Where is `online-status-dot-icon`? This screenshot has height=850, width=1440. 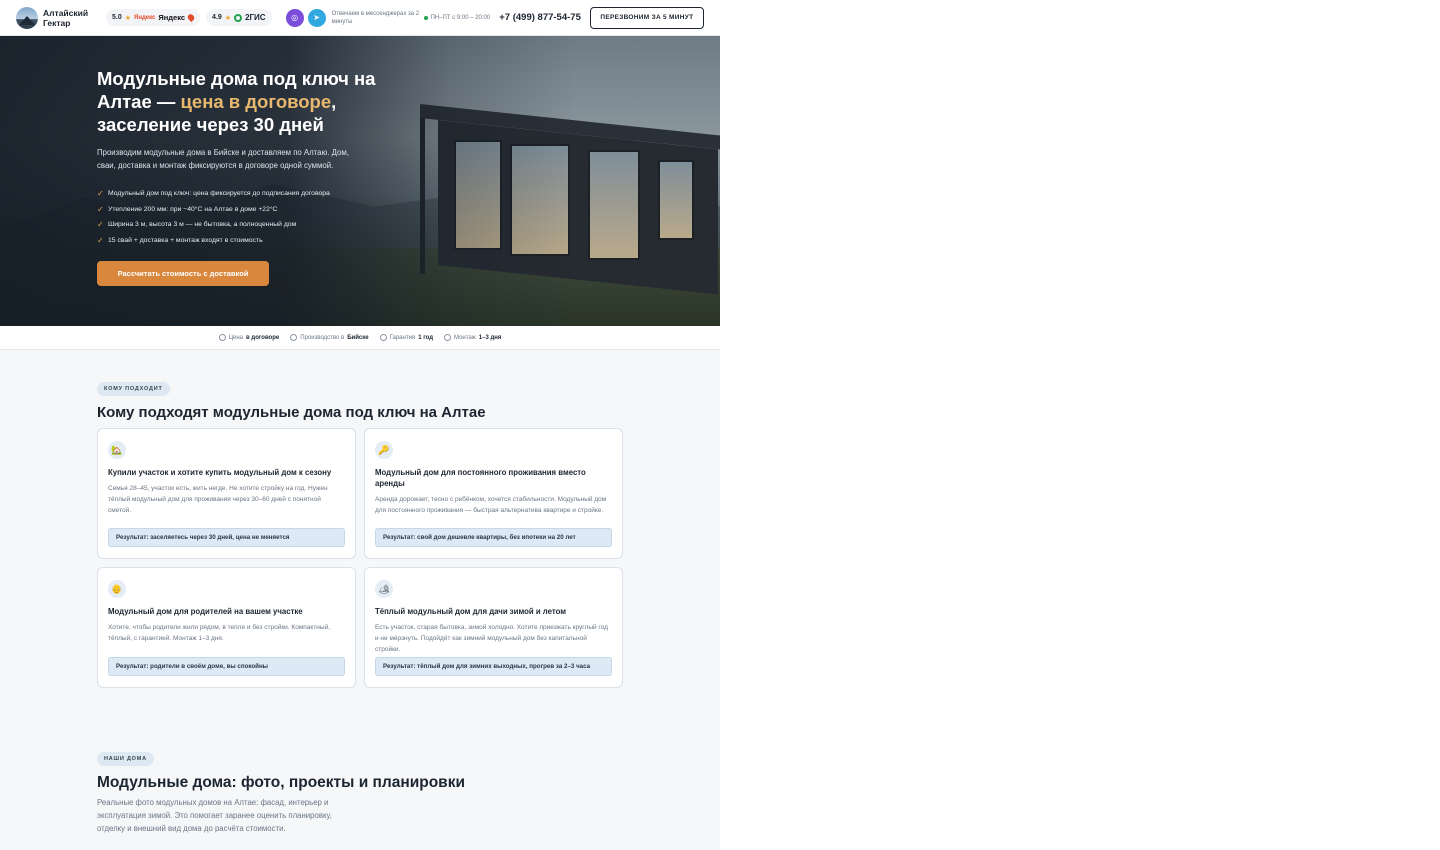 online-status-dot-icon is located at coordinates (425, 17).